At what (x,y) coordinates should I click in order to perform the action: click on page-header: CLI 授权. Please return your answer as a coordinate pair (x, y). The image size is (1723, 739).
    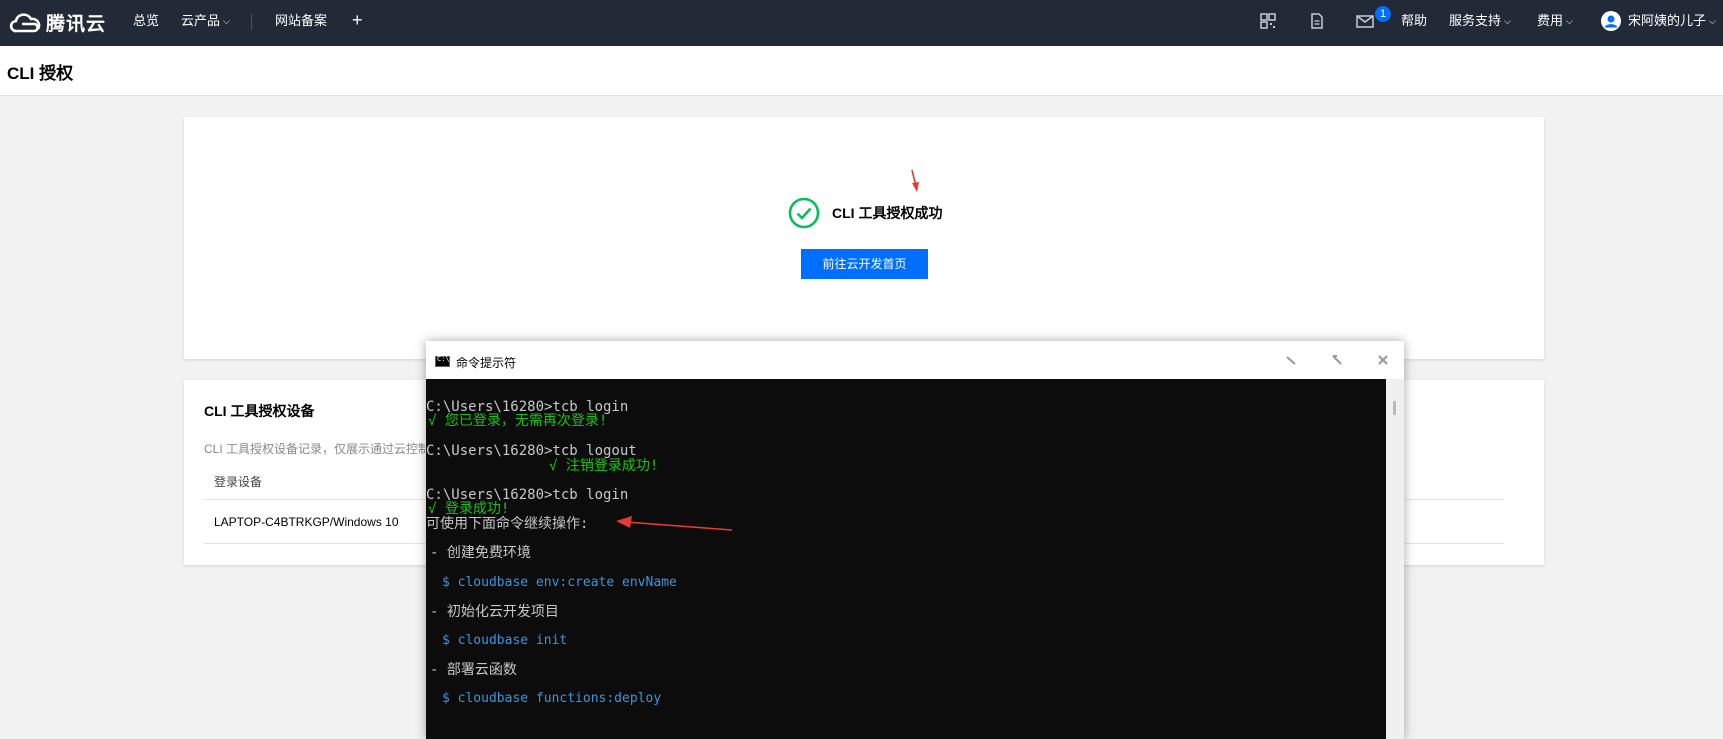
    Looking at the image, I should click on (861, 71).